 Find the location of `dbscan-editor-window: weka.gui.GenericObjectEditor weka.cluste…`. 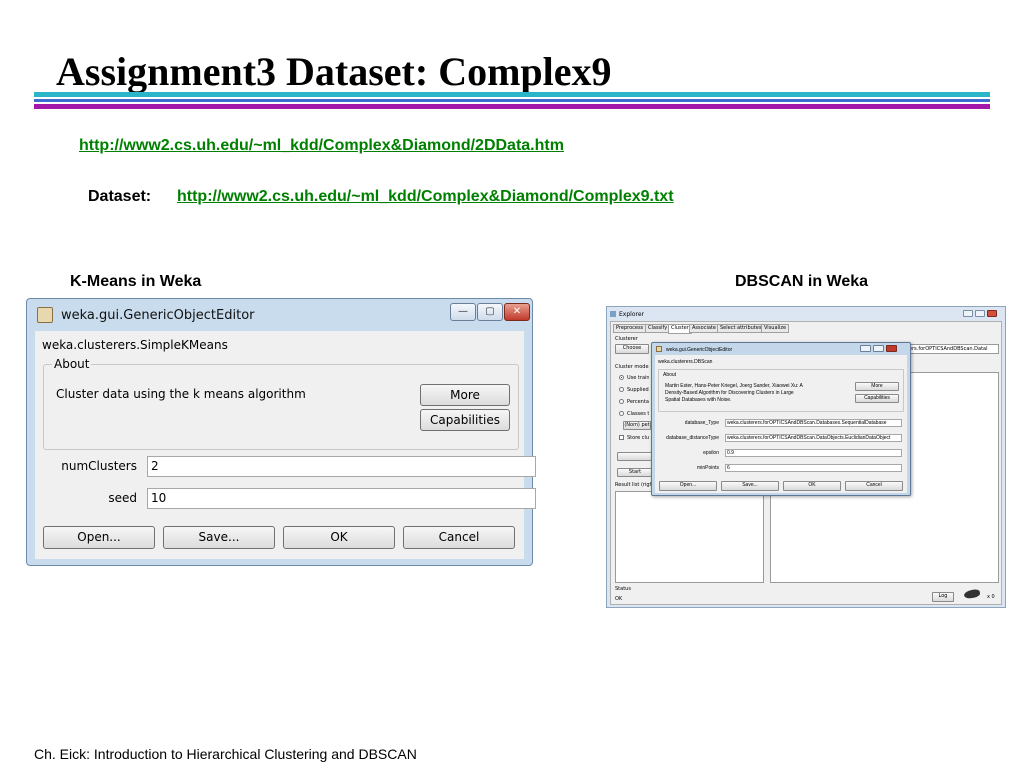

dbscan-editor-window: weka.gui.GenericObjectEditor weka.cluste… is located at coordinates (781, 419).